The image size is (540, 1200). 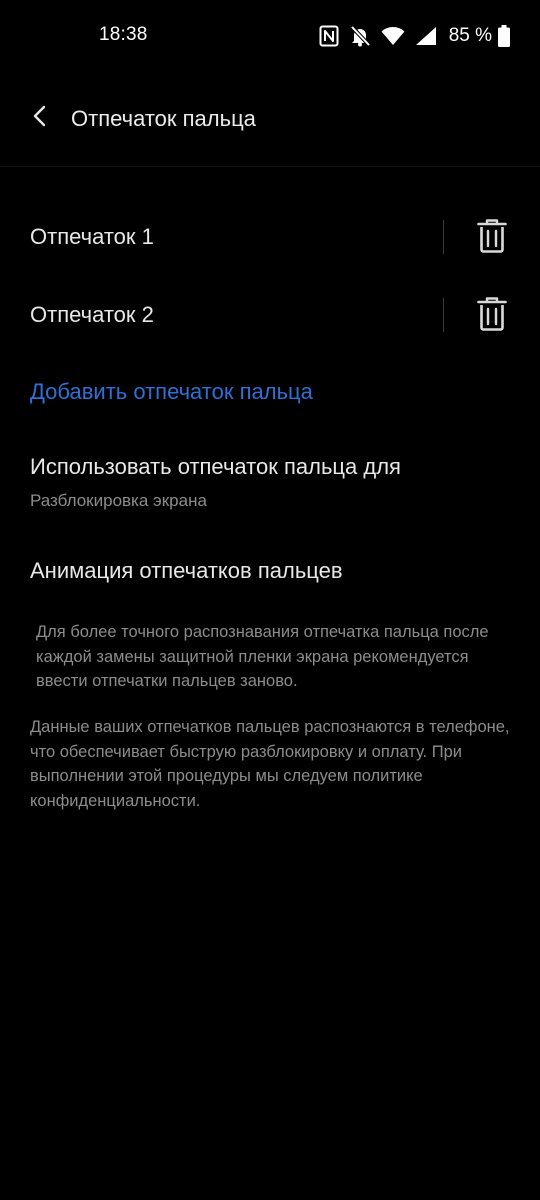 I want to click on fingerprint-row-1: Отпечаток 1, so click(x=270, y=237).